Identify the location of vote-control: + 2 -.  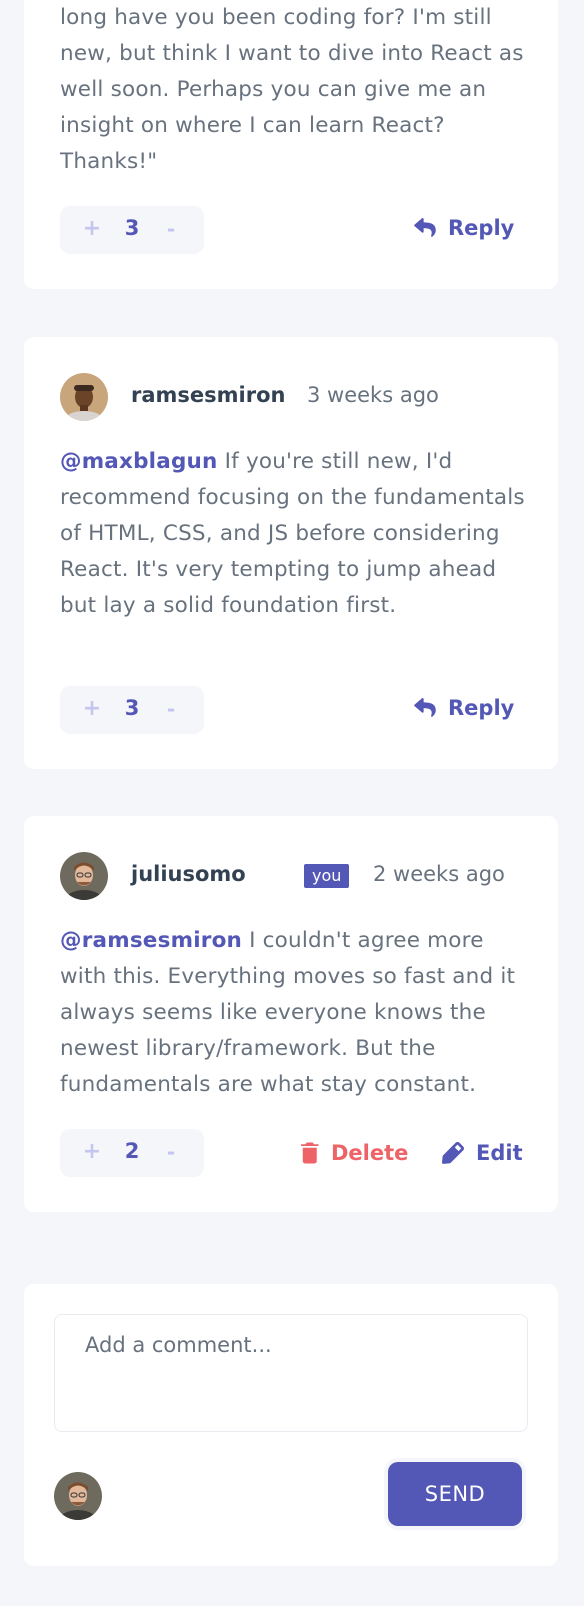
(132, 1153).